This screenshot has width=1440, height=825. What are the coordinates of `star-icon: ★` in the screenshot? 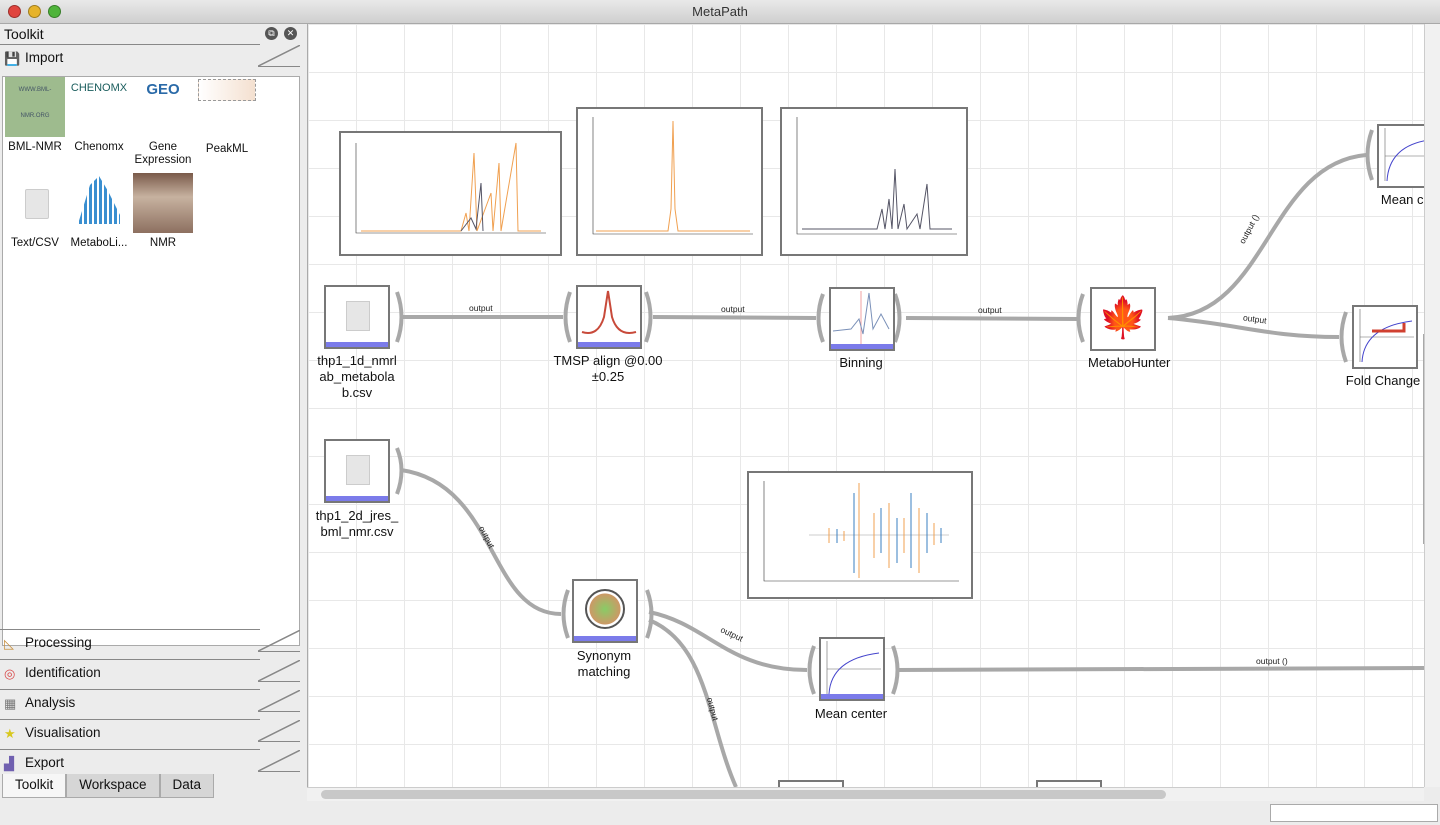 It's located at (10, 733).